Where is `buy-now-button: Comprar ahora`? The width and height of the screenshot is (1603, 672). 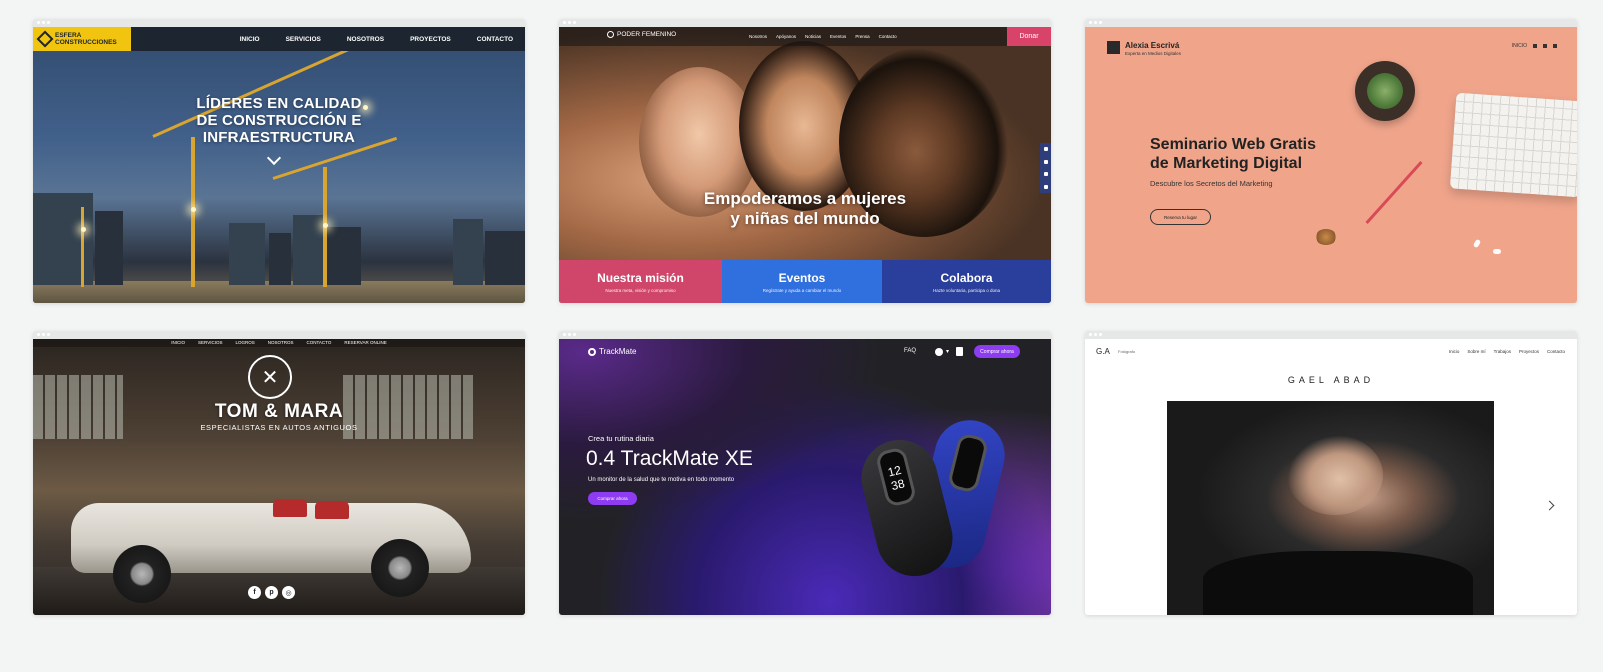
buy-now-button: Comprar ahora is located at coordinates (612, 498).